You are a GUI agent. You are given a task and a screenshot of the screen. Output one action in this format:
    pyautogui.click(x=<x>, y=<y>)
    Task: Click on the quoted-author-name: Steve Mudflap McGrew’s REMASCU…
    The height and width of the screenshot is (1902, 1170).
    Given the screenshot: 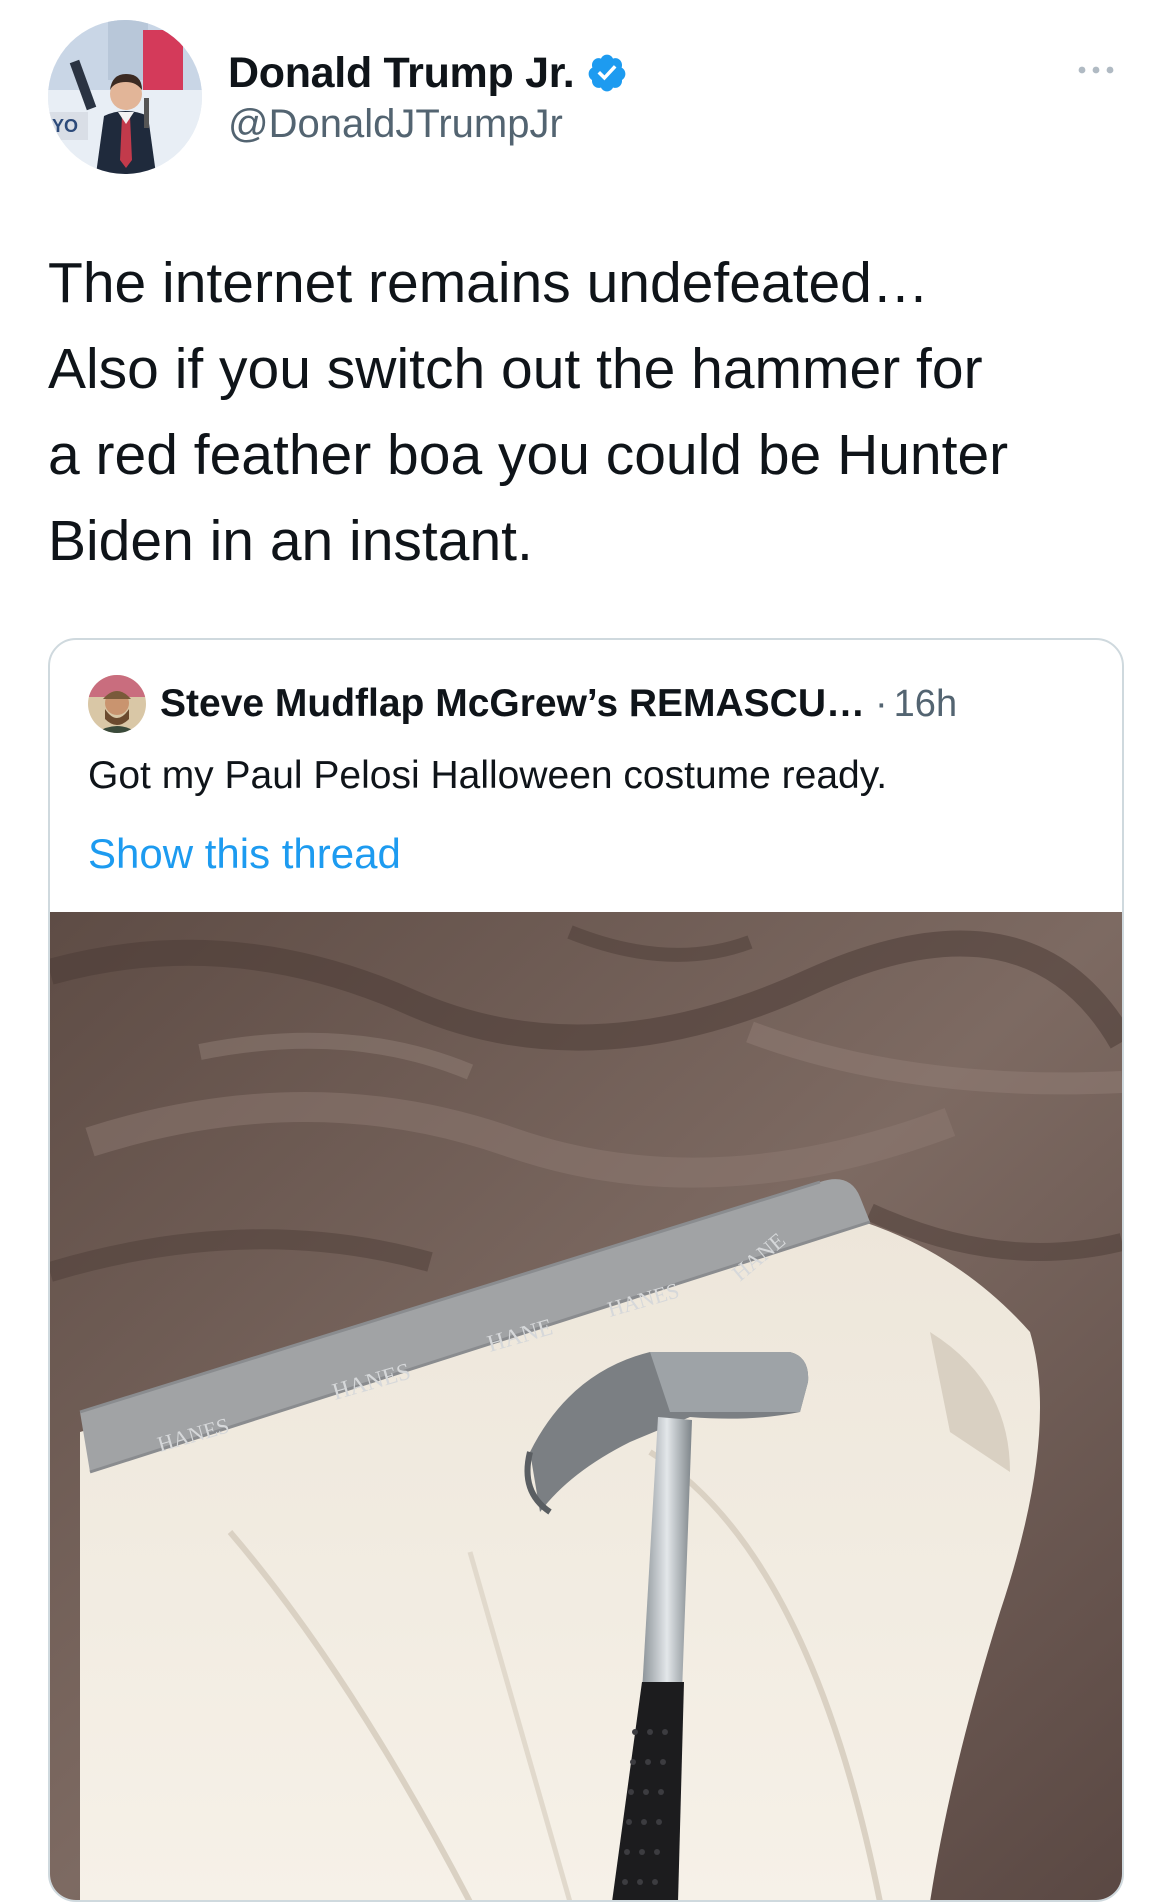 What is the action you would take?
    pyautogui.click(x=512, y=704)
    